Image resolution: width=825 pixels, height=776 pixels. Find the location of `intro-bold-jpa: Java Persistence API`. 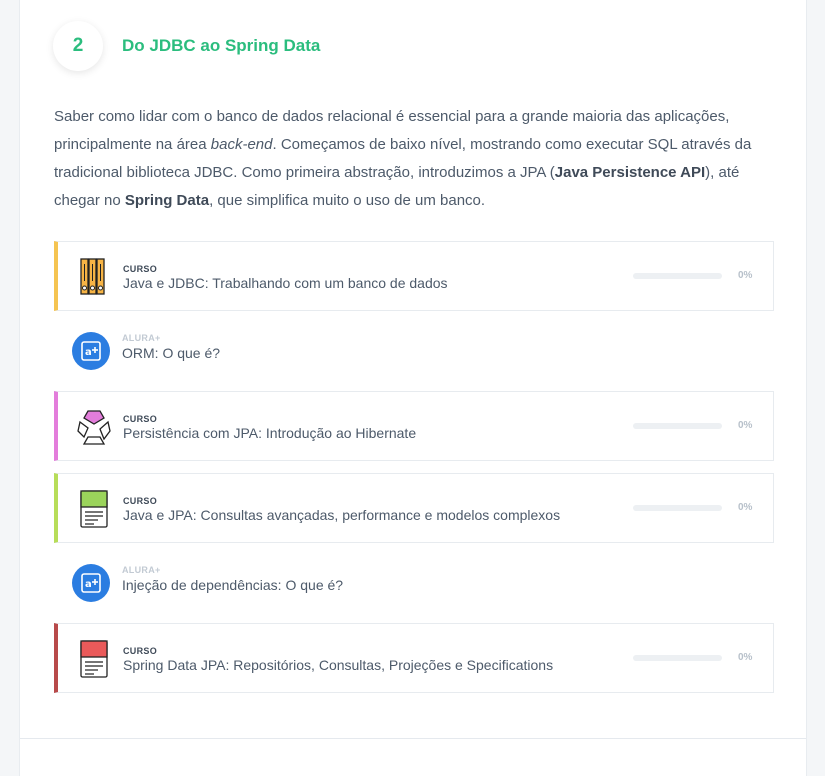

intro-bold-jpa: Java Persistence API is located at coordinates (630, 172).